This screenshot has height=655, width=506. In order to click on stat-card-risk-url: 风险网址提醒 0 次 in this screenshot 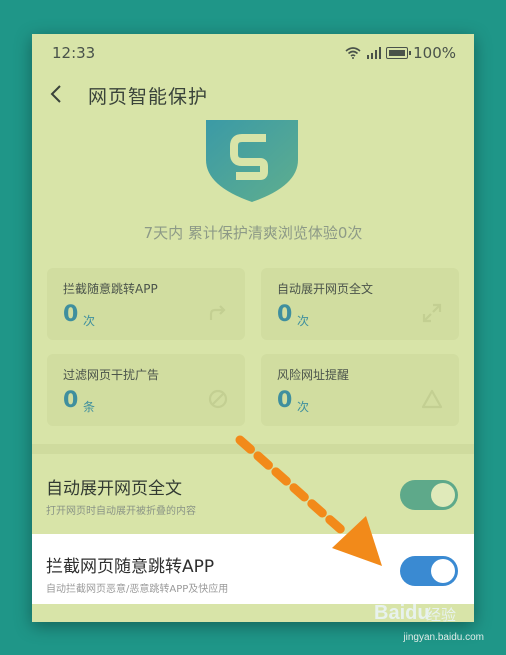, I will do `click(360, 390)`.